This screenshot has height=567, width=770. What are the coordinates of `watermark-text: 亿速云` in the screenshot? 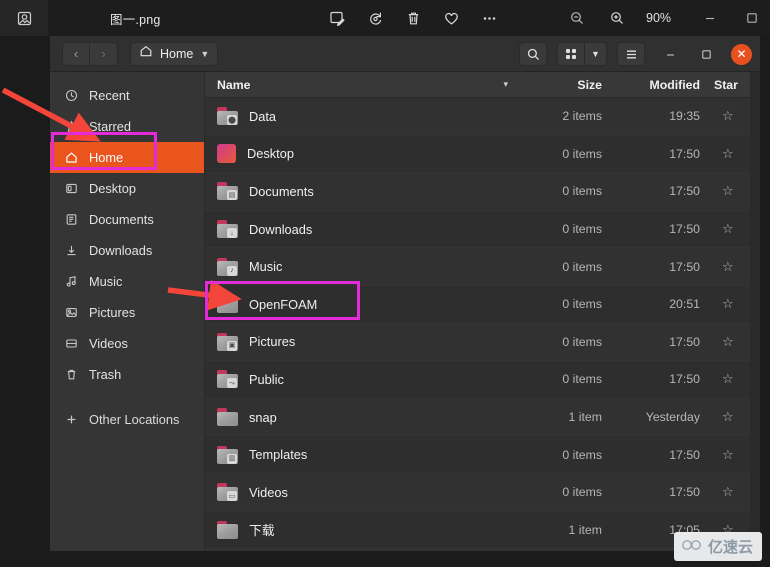 It's located at (730, 547).